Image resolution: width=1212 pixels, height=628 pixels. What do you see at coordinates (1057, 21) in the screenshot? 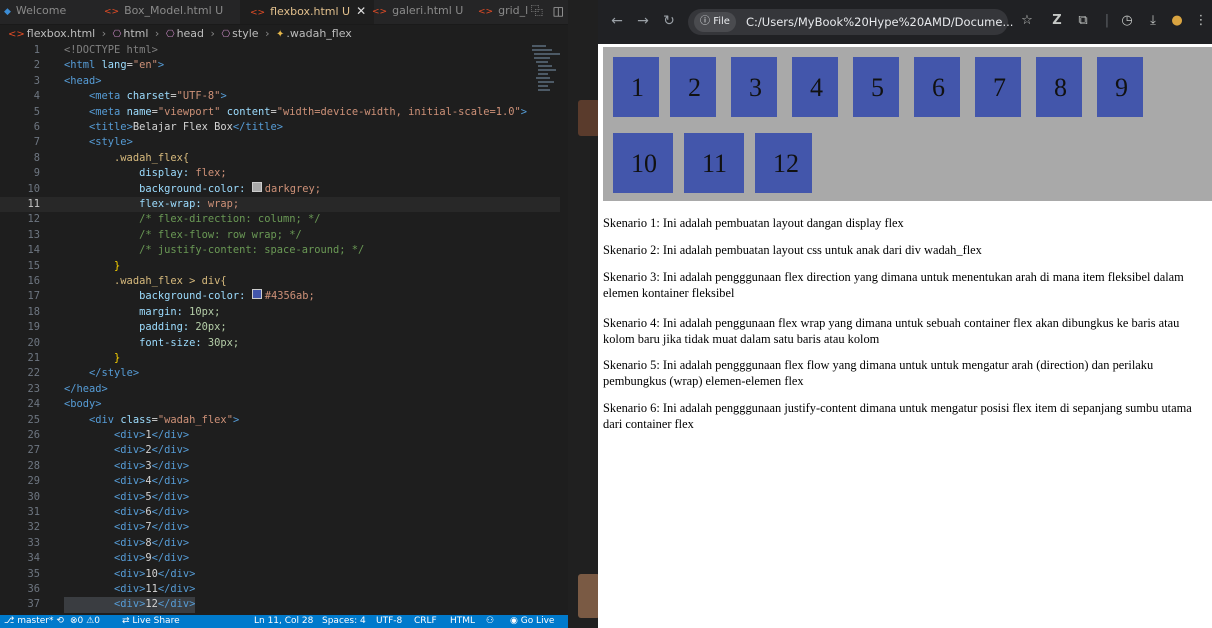
I see `extension-z-icon: Z` at bounding box center [1057, 21].